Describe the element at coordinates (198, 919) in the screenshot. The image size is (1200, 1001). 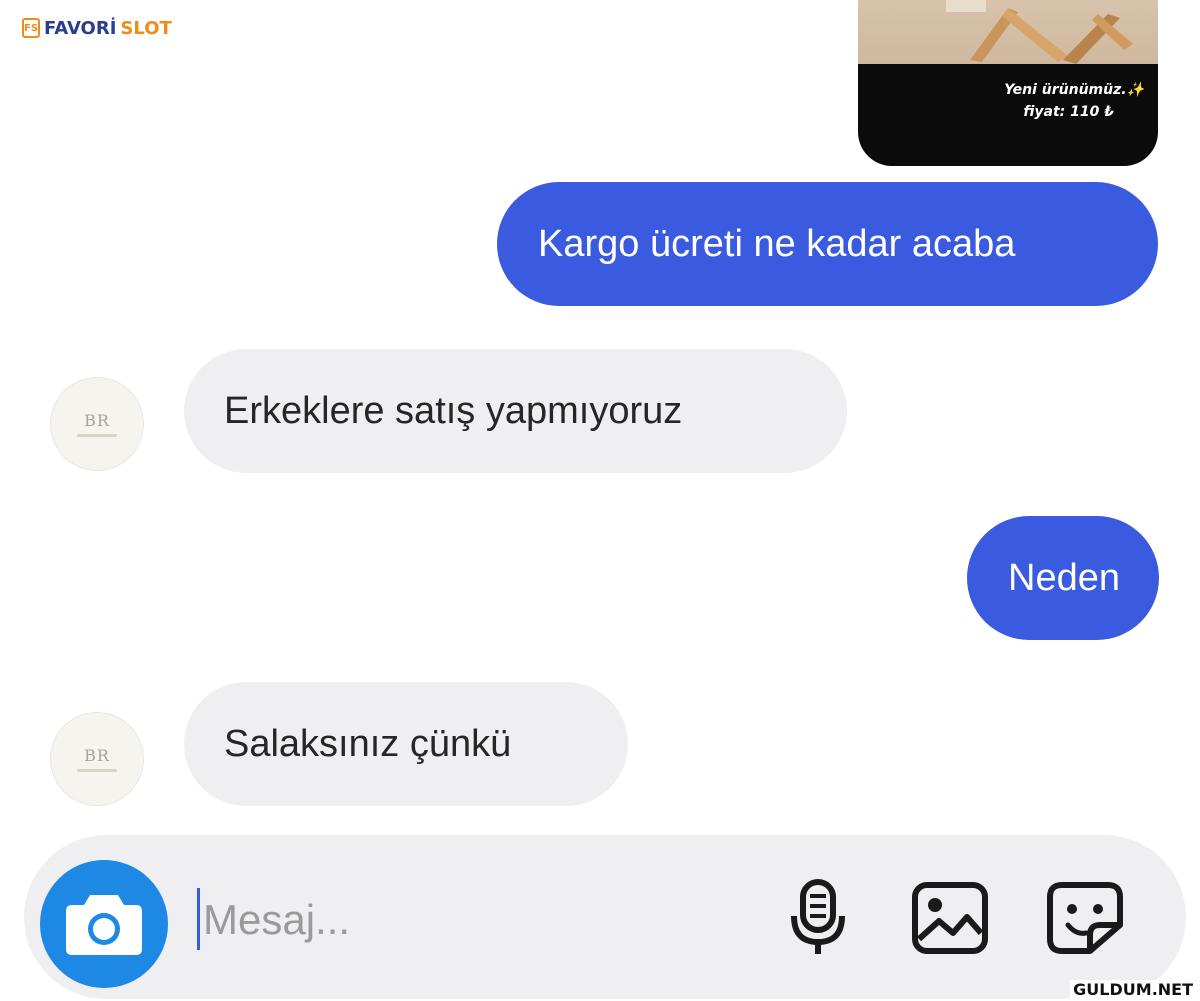
I see `text-cursor` at that location.